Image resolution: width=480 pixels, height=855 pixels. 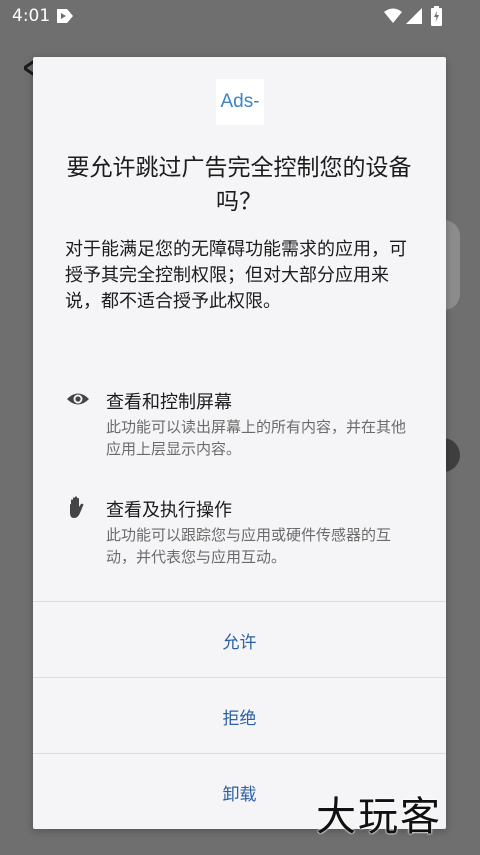 What do you see at coordinates (393, 15) in the screenshot?
I see `wifi-icon` at bounding box center [393, 15].